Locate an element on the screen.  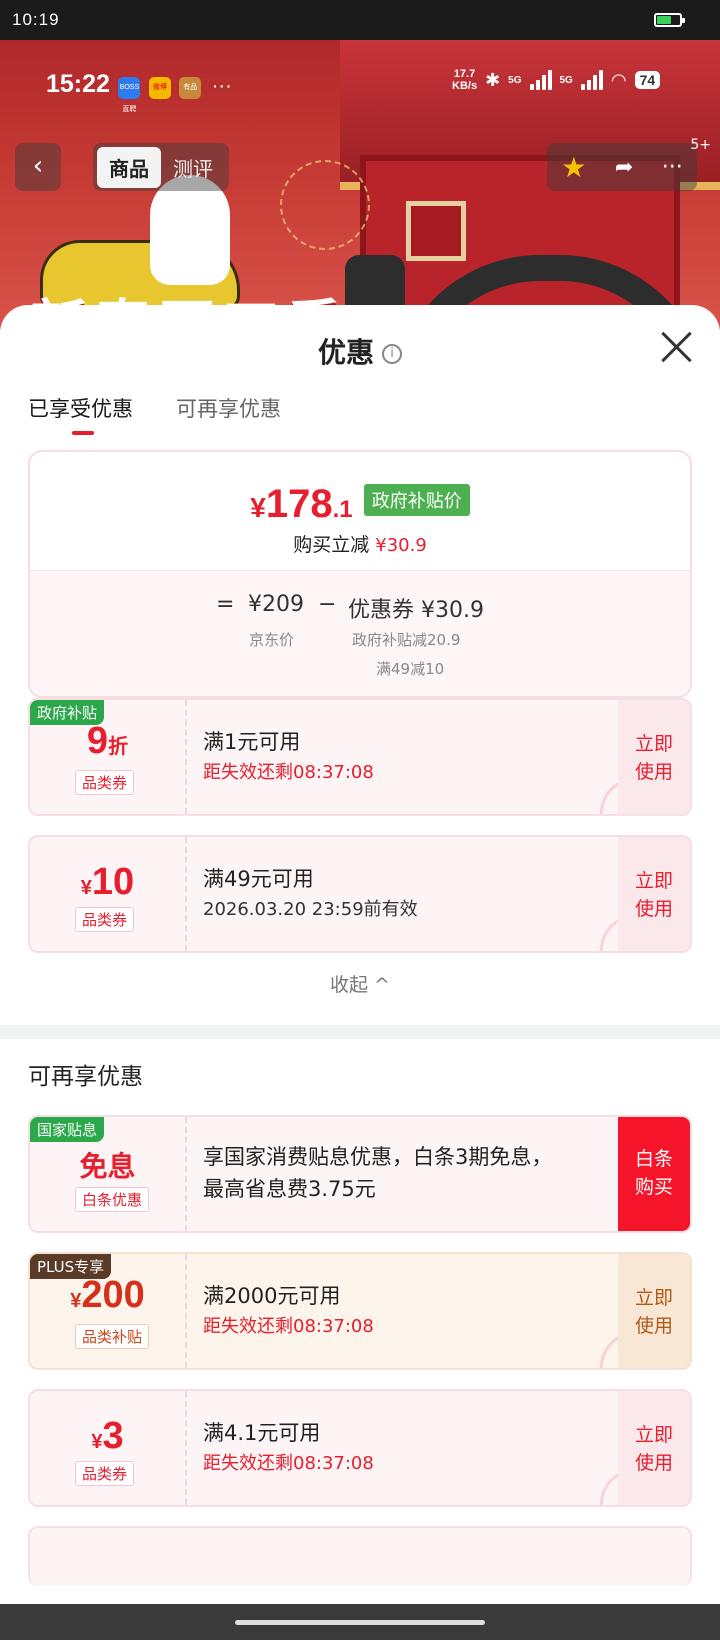
overlay-status-right: 17.7 KB/s ✱ 5G 5G ◠ 74 is located at coordinates (556, 80).